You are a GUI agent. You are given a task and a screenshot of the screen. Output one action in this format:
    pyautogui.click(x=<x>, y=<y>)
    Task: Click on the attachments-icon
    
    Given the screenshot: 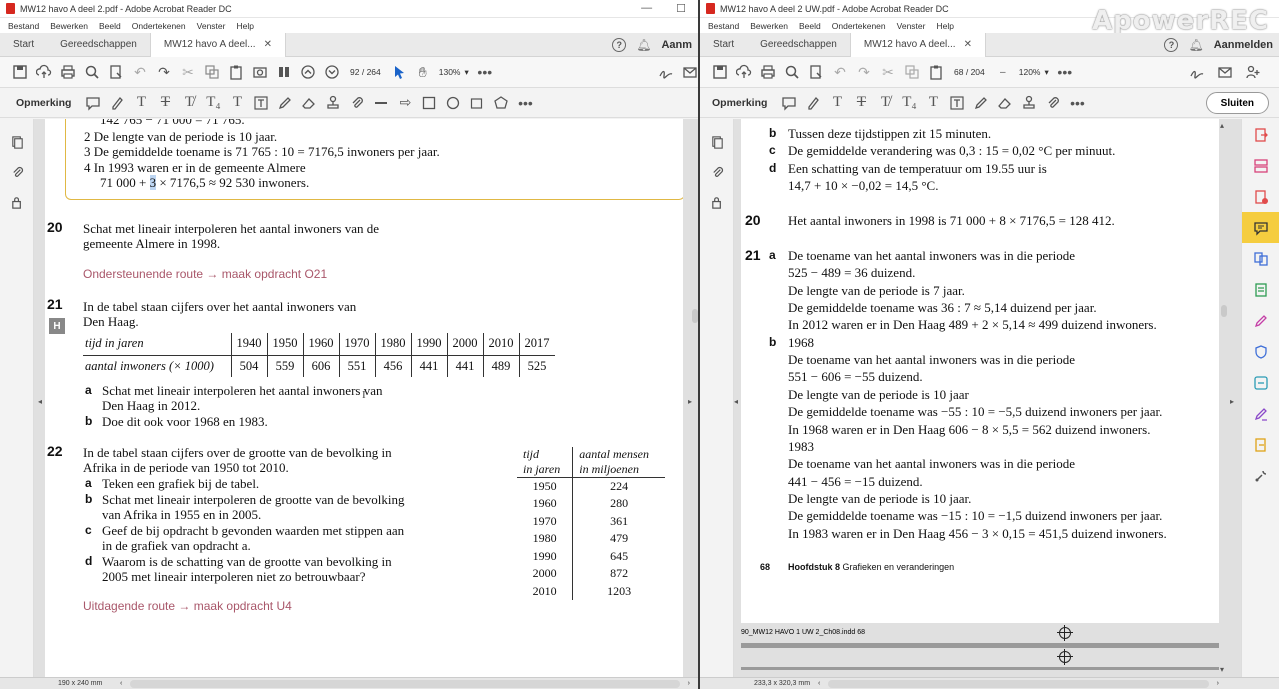 What is the action you would take?
    pyautogui.click(x=717, y=172)
    